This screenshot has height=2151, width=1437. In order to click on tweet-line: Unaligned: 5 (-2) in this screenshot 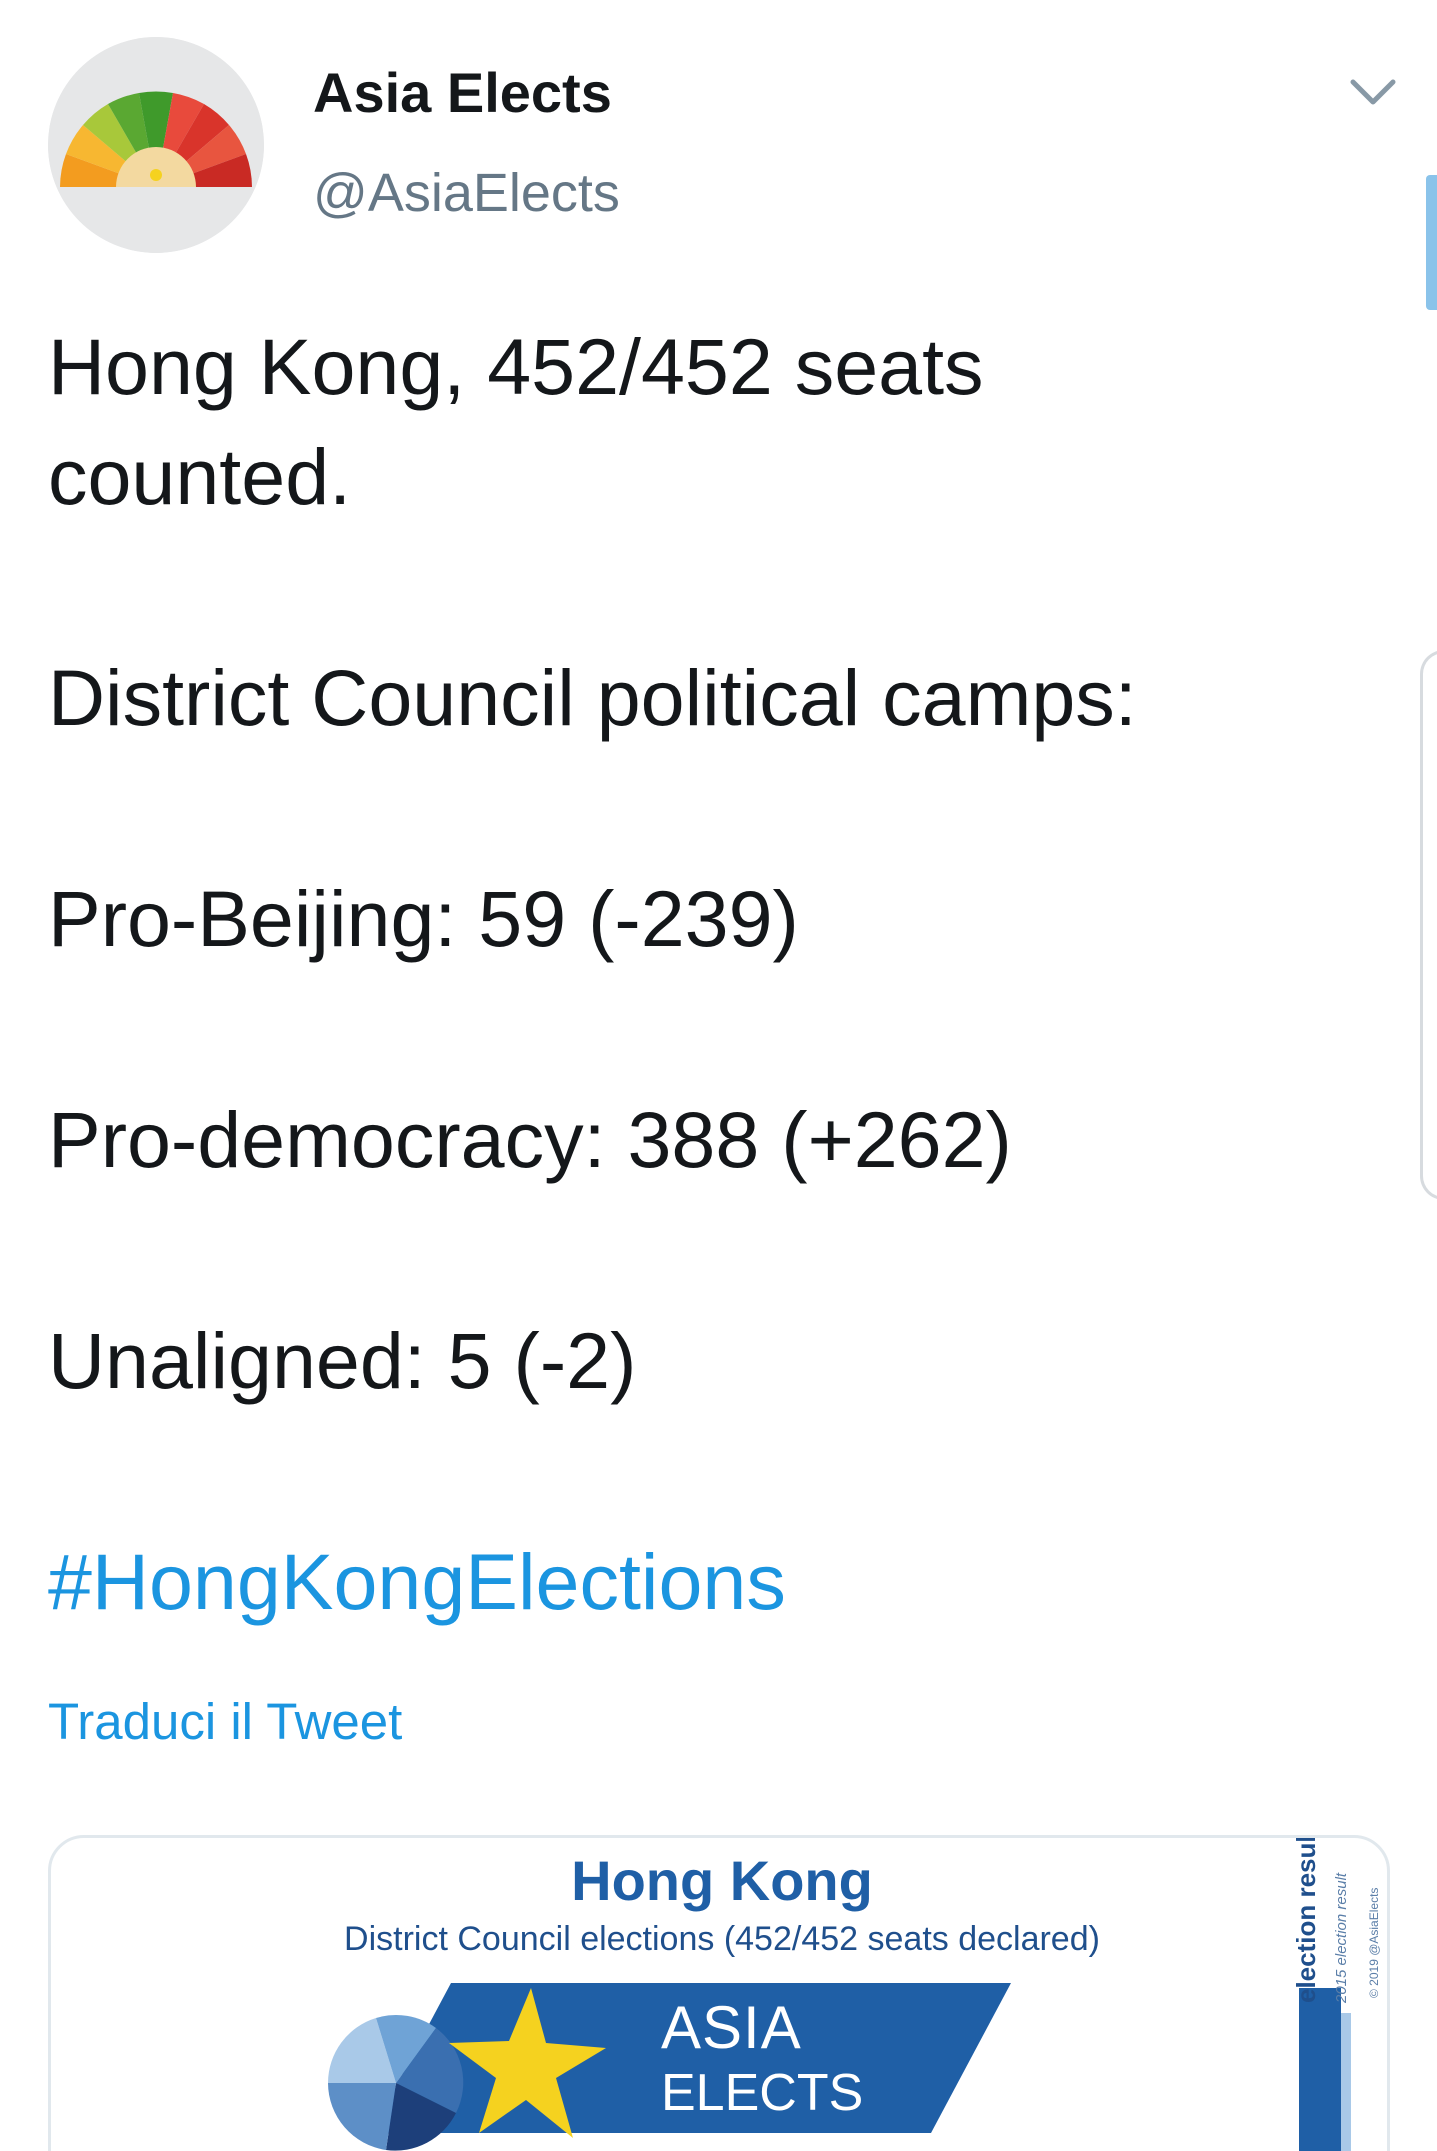, I will do `click(342, 1360)`.